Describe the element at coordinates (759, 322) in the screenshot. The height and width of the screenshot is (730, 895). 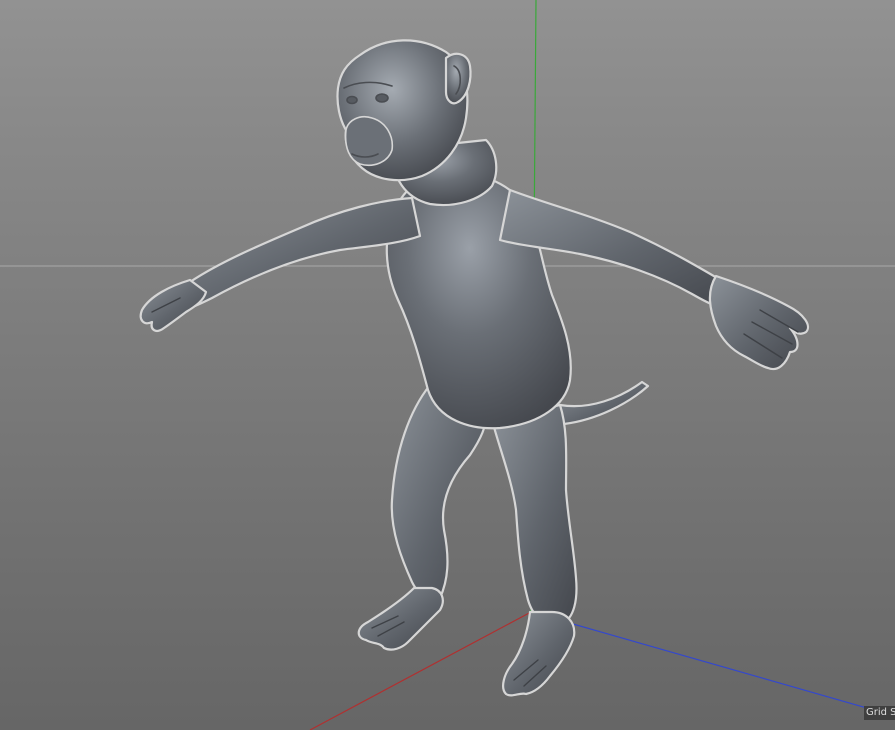
I see `monkey-right-hand` at that location.